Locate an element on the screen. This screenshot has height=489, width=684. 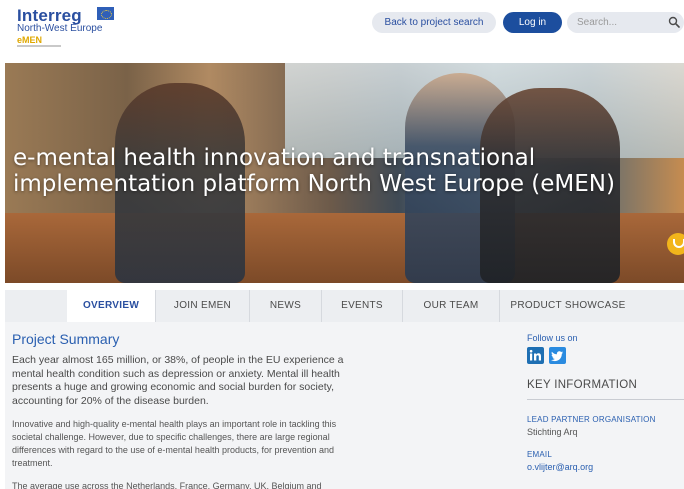
logo-tagline-line is located at coordinates (39, 46).